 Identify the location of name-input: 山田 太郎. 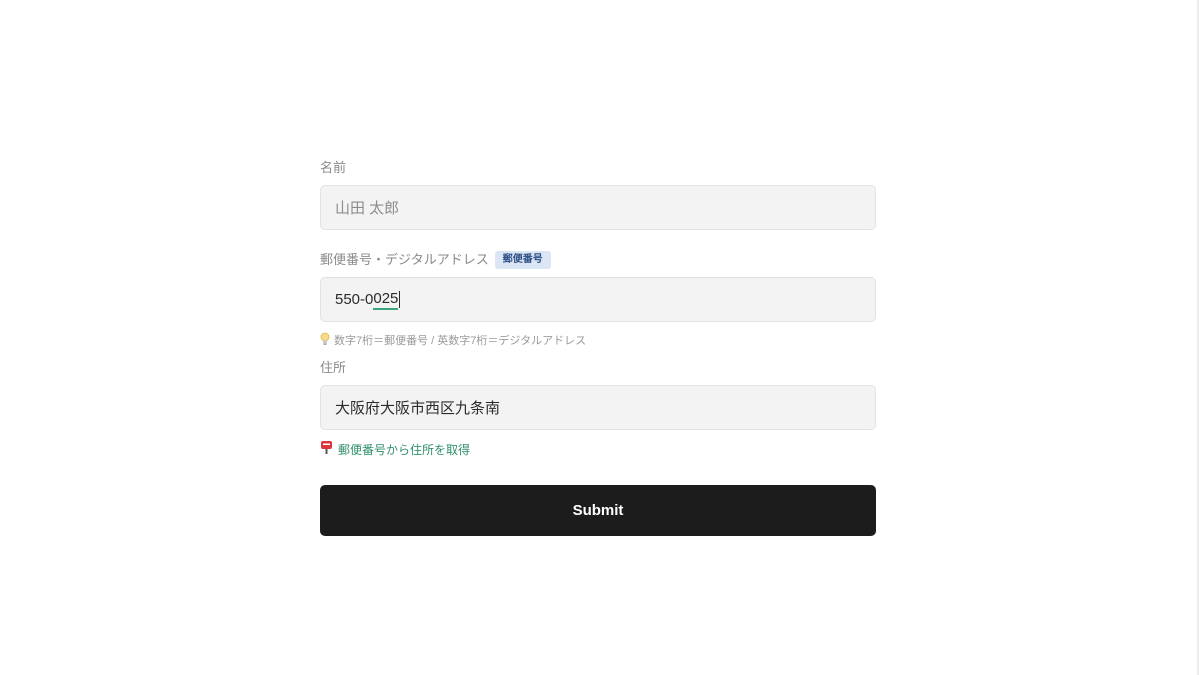
(598, 207).